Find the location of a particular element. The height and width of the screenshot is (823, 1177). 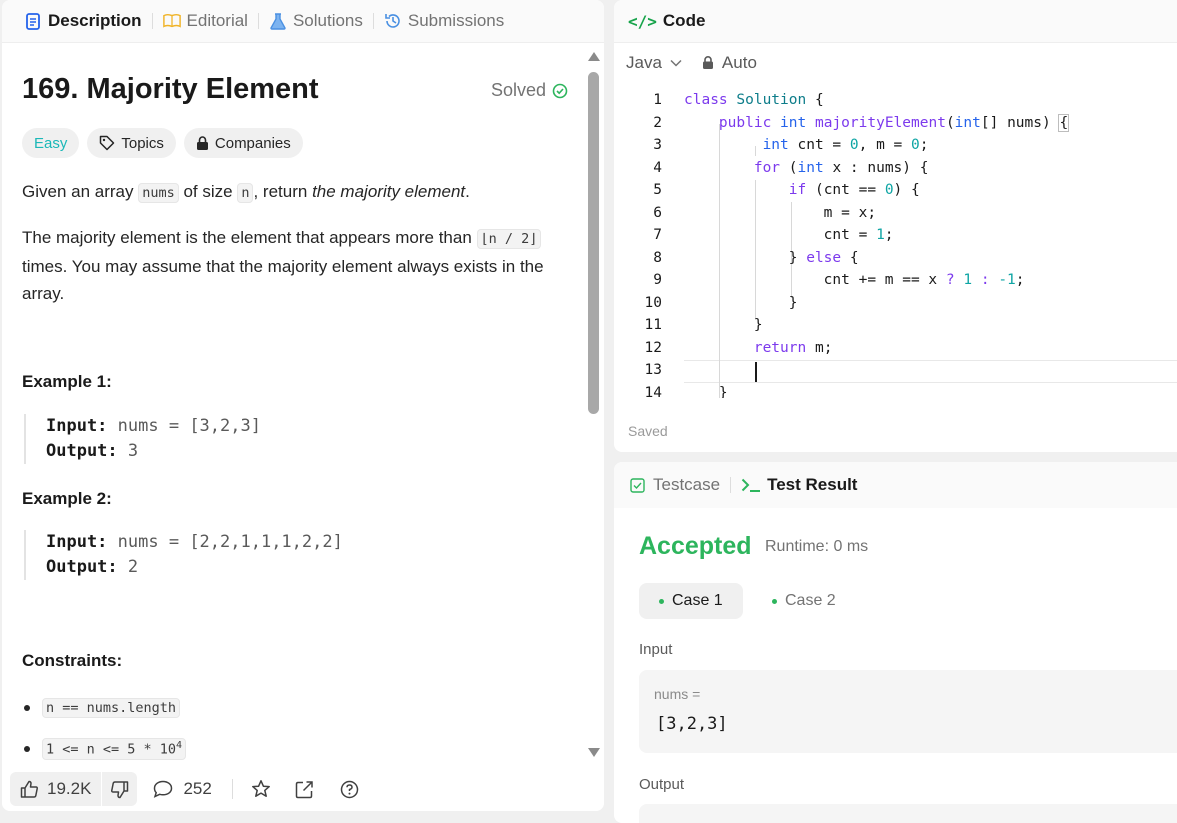

check-circle-icon is located at coordinates (560, 91).